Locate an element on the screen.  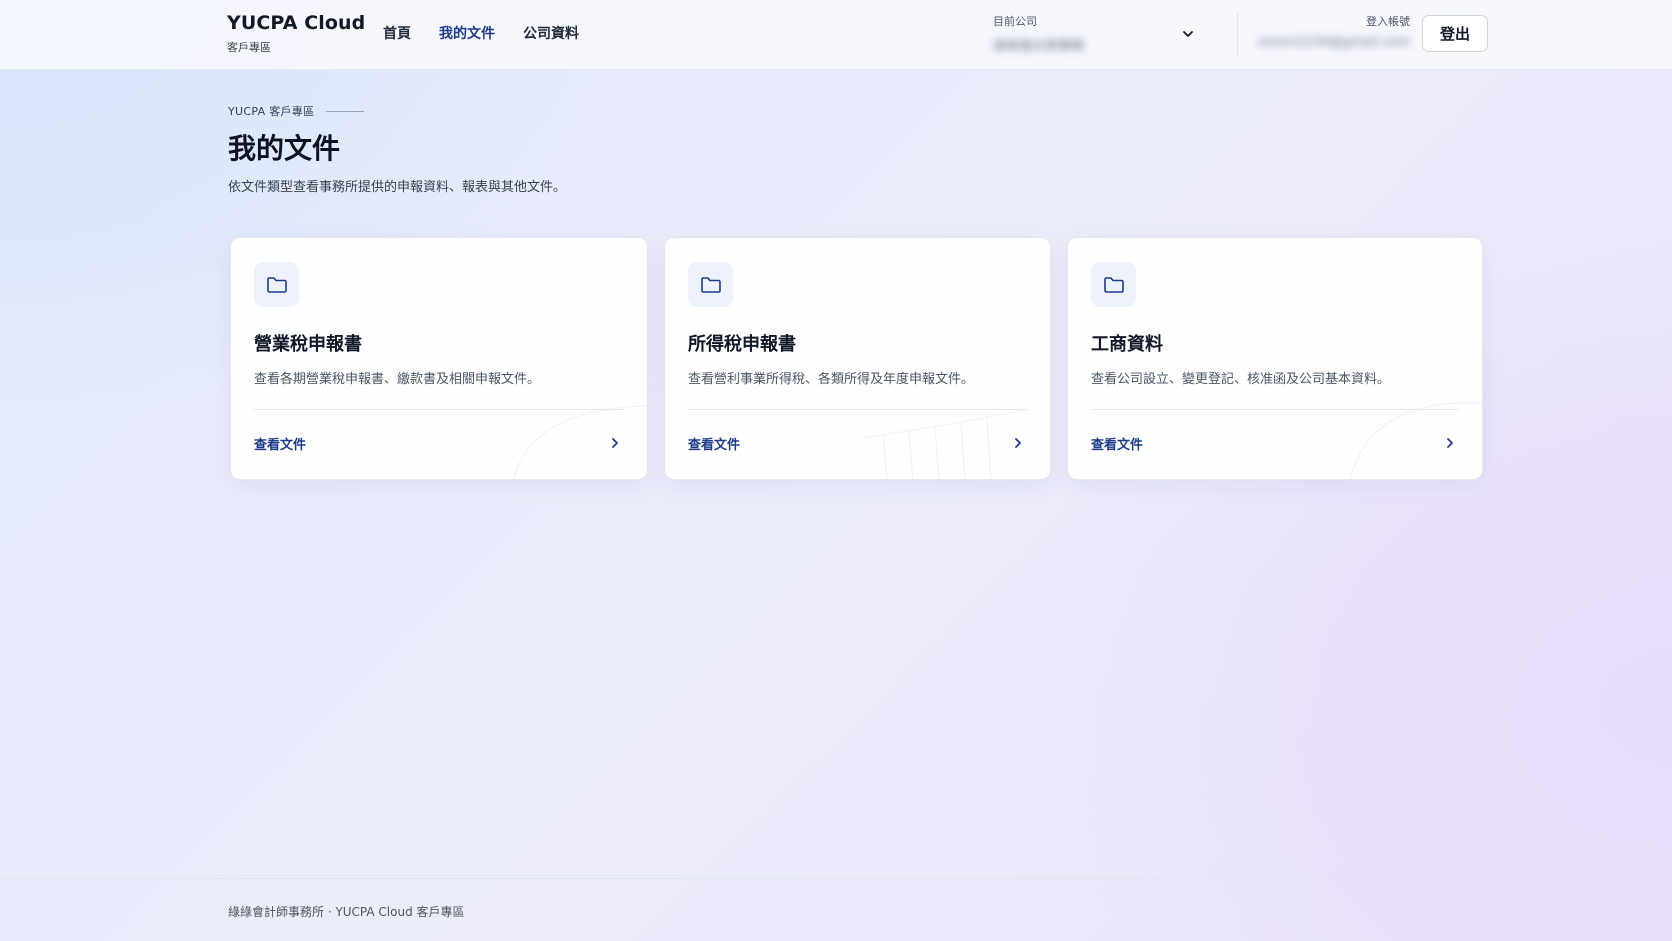
card-business-tax: 營業稅申報書 查看各期營業稅申報書、繳款書及相關申報文件。 查看文件 is located at coordinates (439, 358).